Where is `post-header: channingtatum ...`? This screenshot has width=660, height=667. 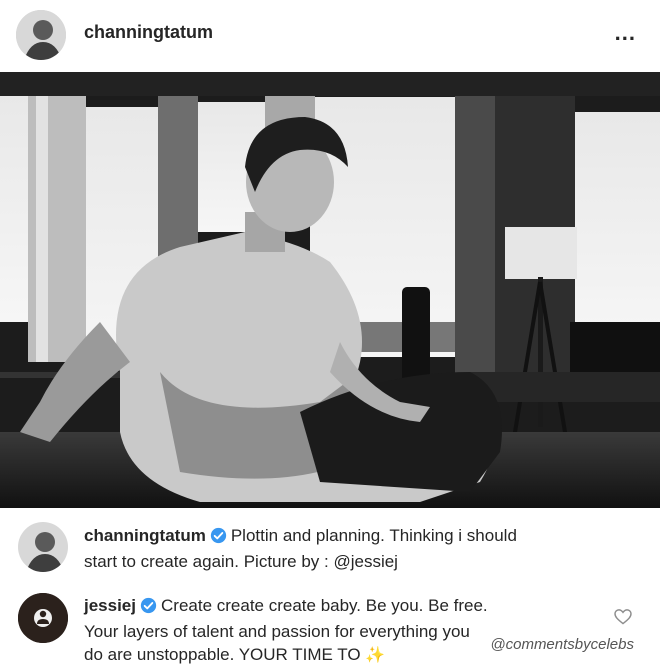
post-header: channingtatum ... is located at coordinates (330, 36).